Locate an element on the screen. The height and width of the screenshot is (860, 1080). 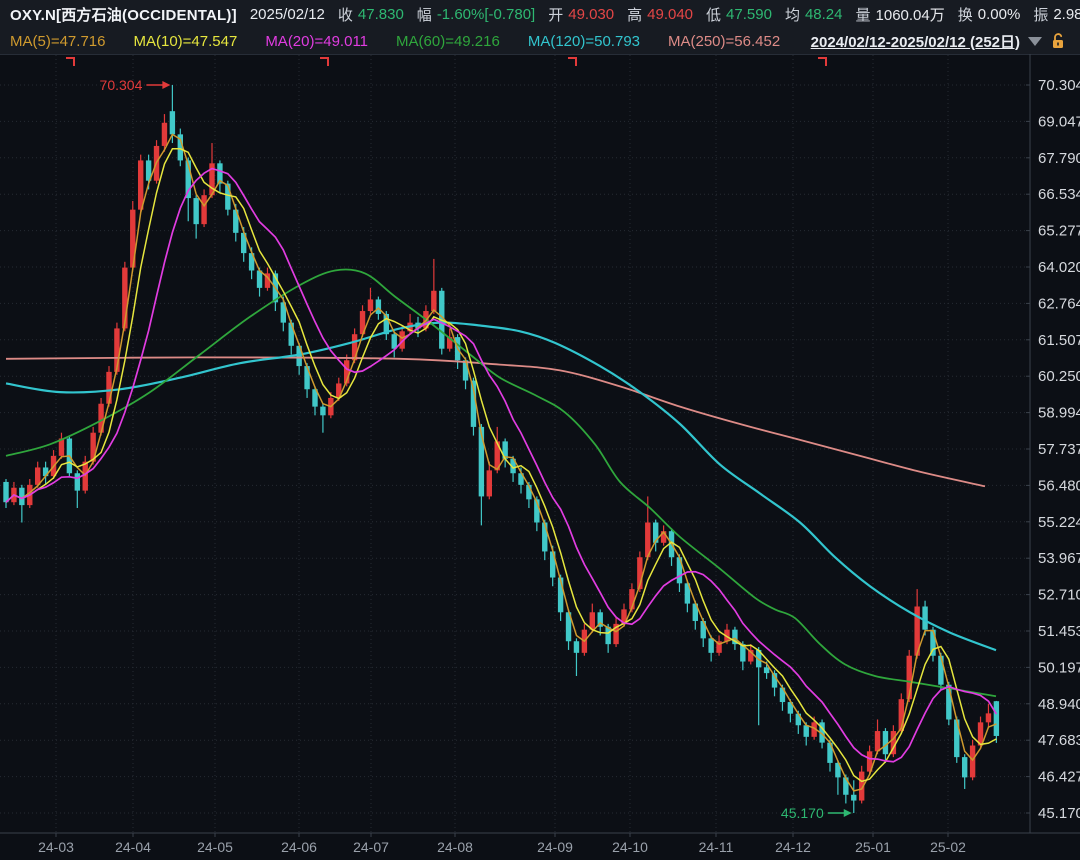
svg-text: 65.277 is located at coordinates (1059, 231).